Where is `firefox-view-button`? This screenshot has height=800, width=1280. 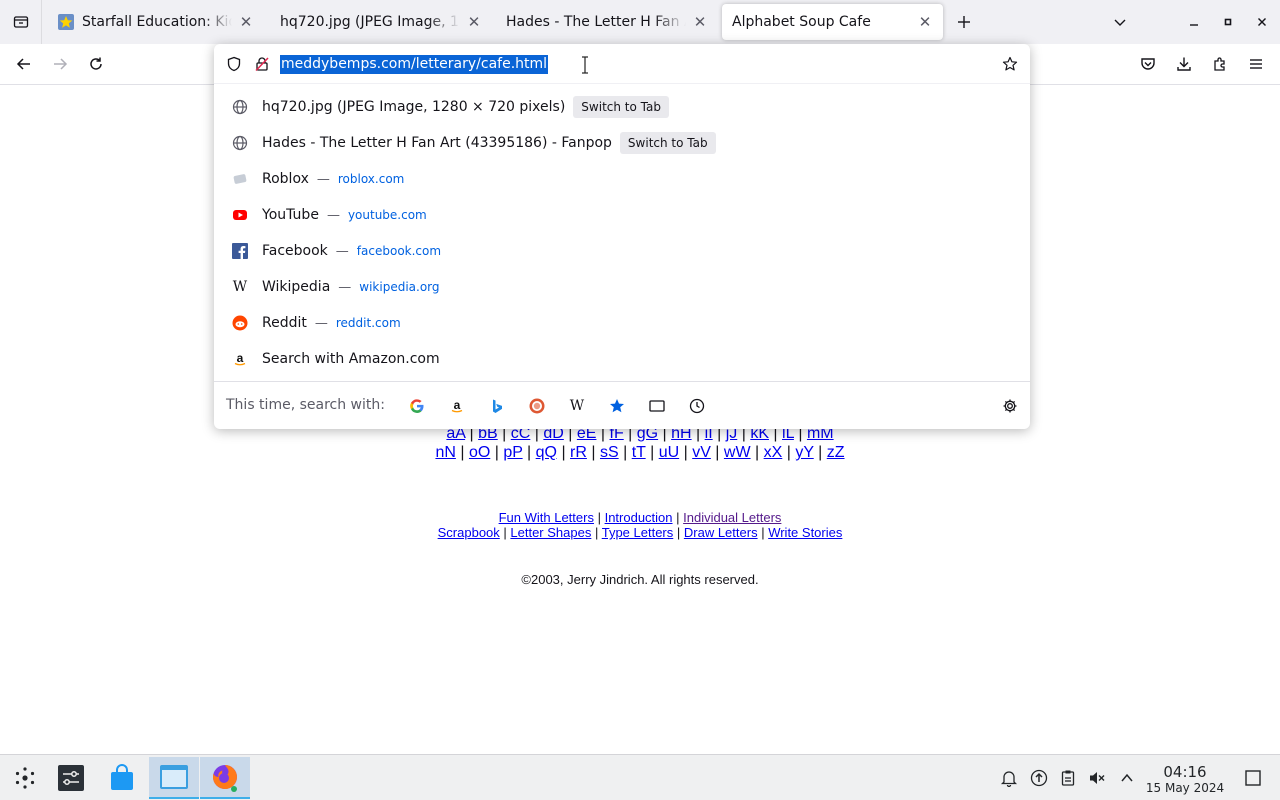 firefox-view-button is located at coordinates (21, 22).